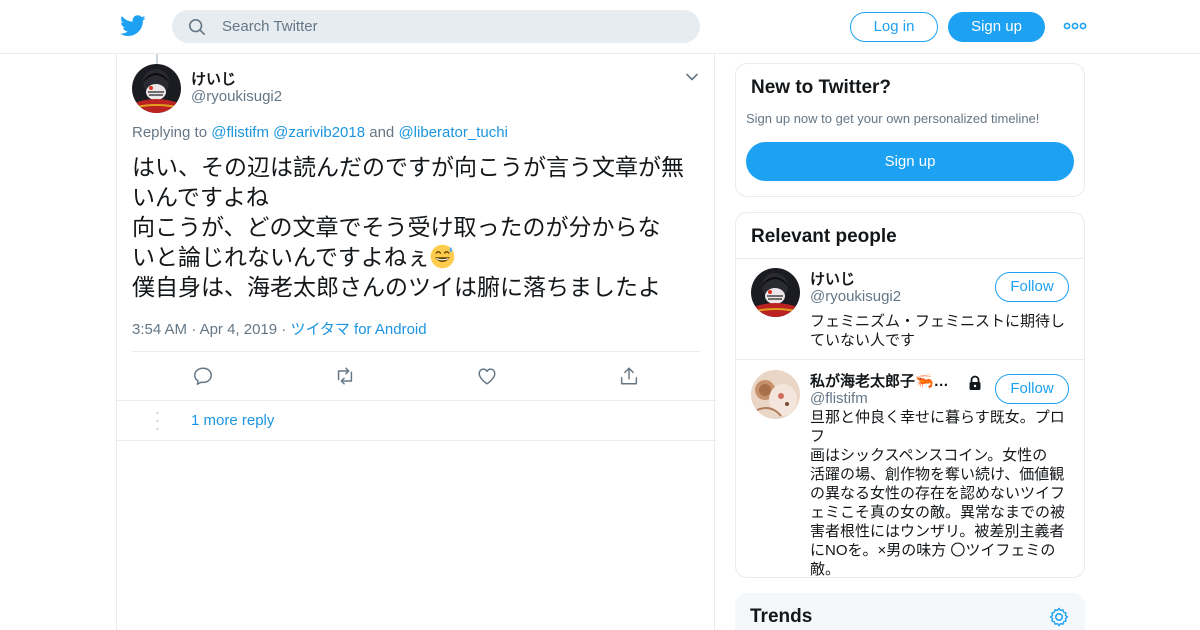 Image resolution: width=1200 pixels, height=630 pixels. I want to click on bio-line: 活躍の場、創作物を奪い続け、価値観, so click(937, 474).